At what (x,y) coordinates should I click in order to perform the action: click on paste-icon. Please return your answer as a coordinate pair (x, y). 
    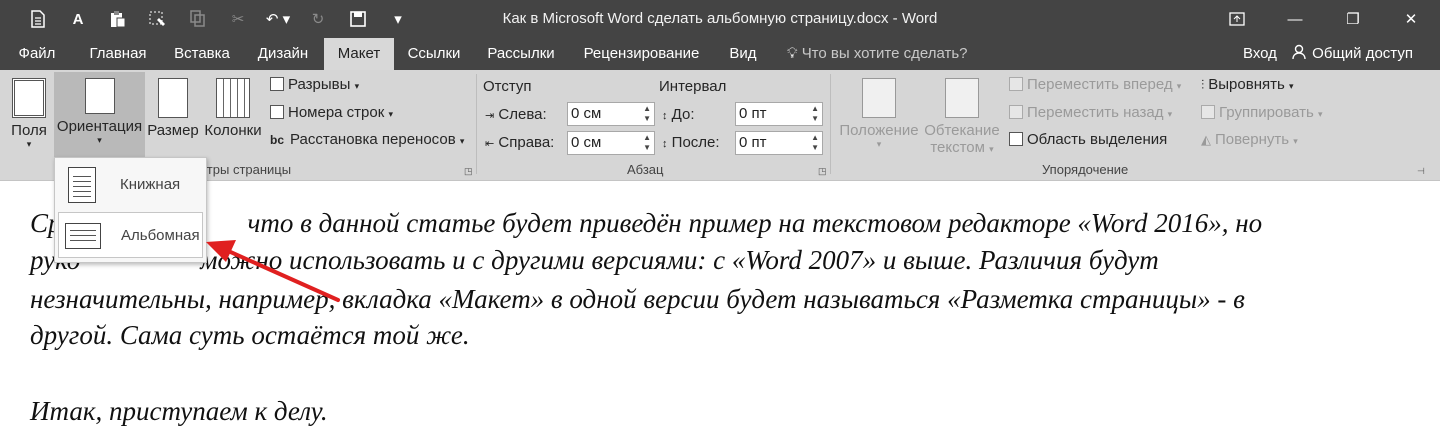
    Looking at the image, I should click on (118, 19).